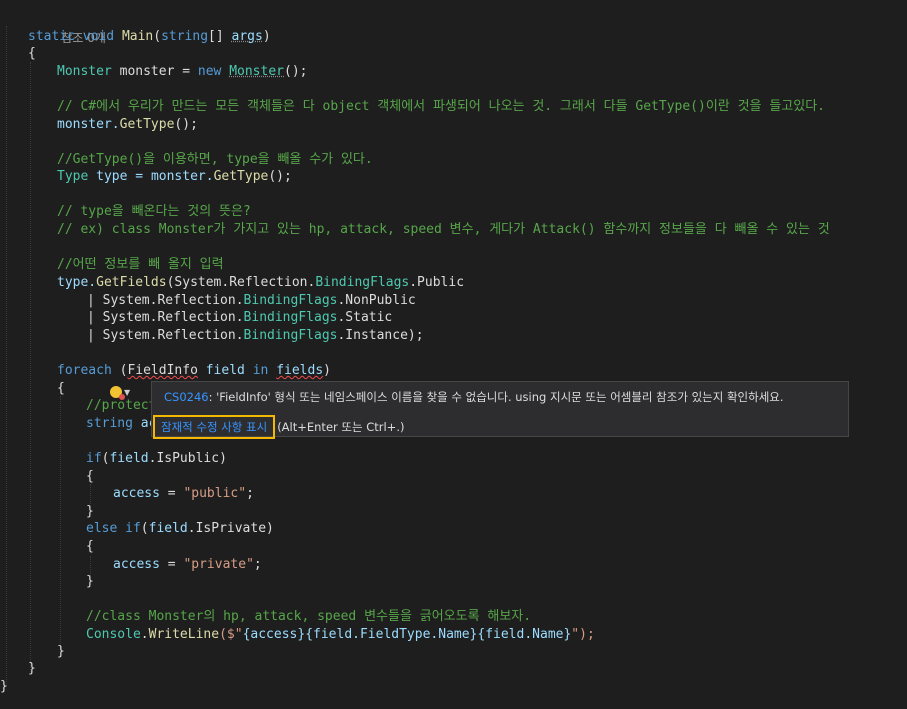 Image resolution: width=907 pixels, height=709 pixels. Describe the element at coordinates (247, 36) in the screenshot. I see `code-token: args` at that location.